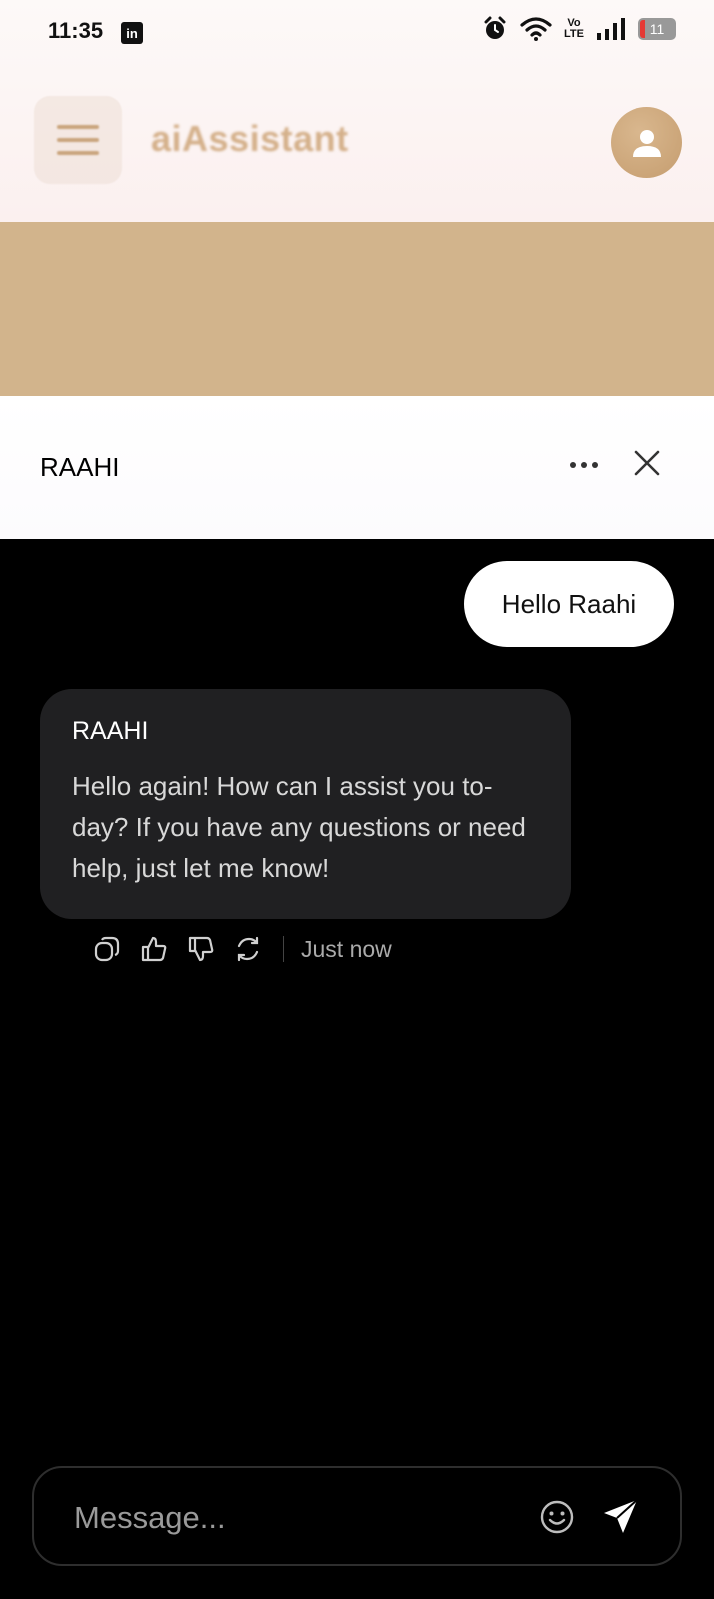  I want to click on battery-level: 11, so click(657, 29).